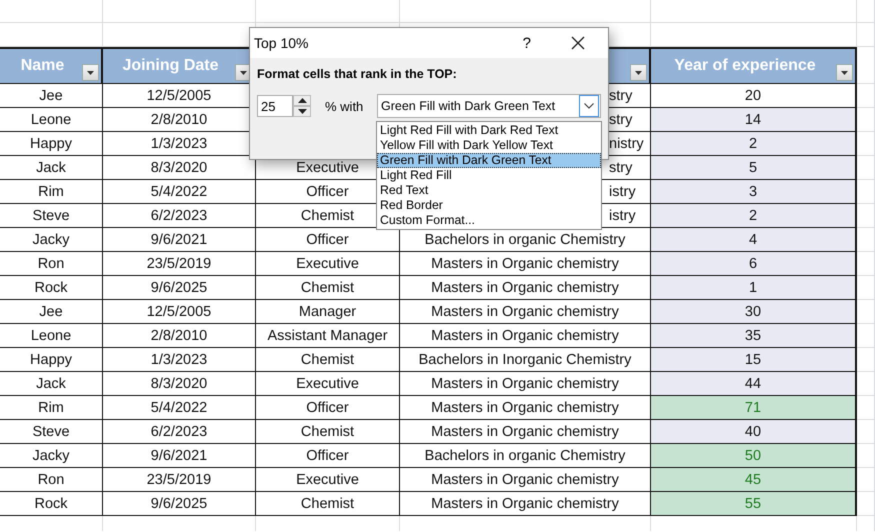 The width and height of the screenshot is (875, 532). Describe the element at coordinates (754, 408) in the screenshot. I see `table-cell: 71` at that location.